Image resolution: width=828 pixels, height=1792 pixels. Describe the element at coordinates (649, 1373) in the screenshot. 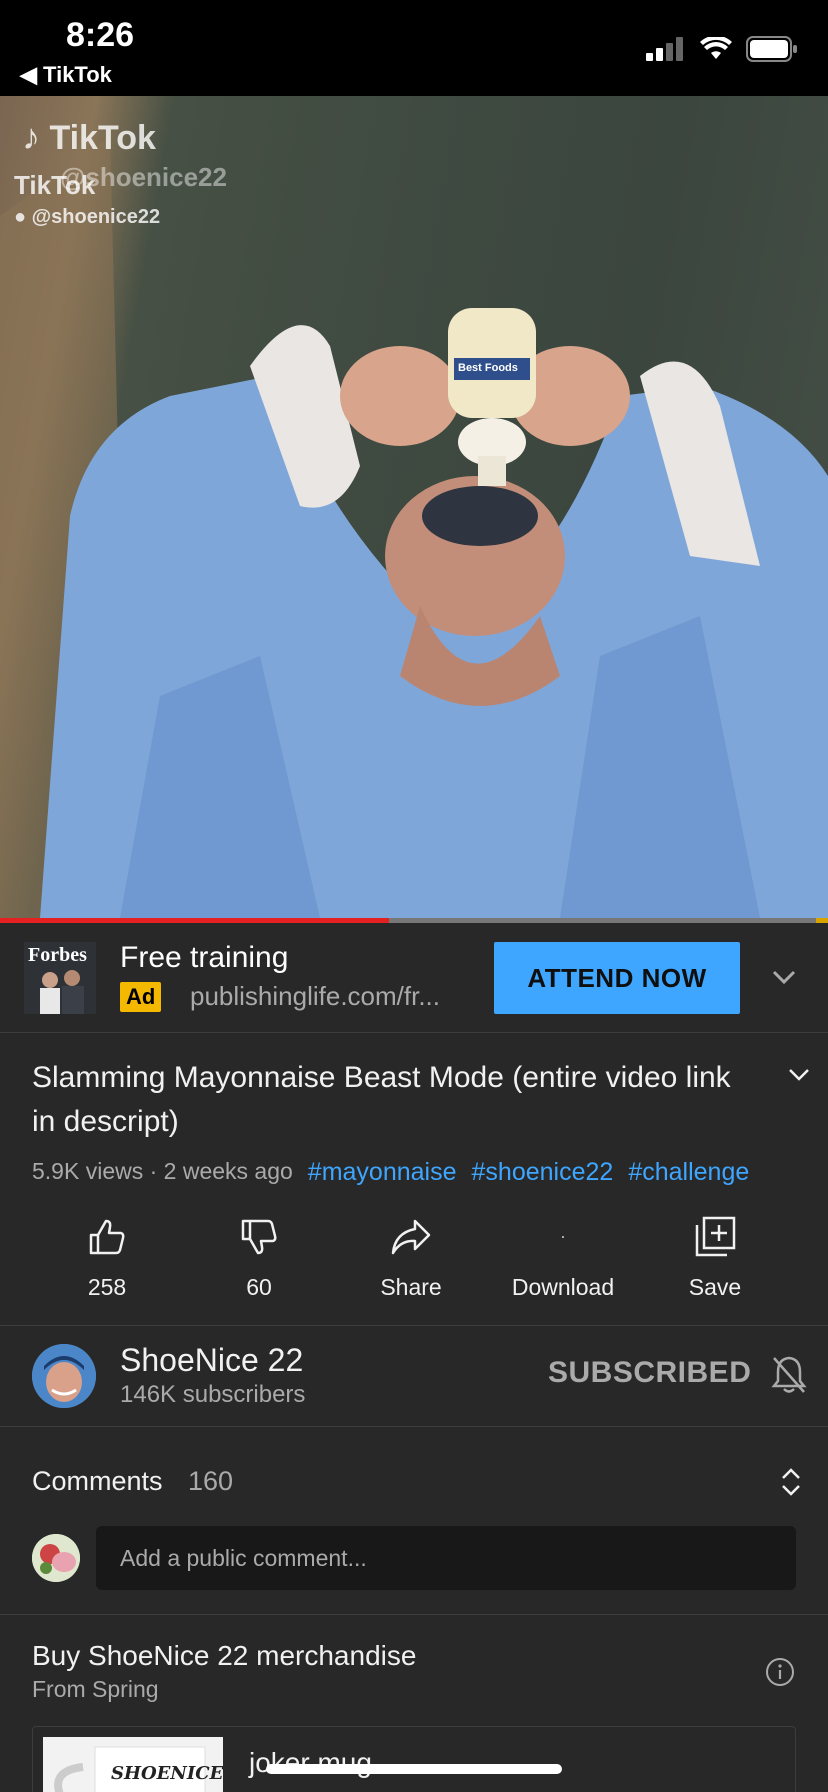

I see `subscribed-button: SUBSCRIBED` at that location.